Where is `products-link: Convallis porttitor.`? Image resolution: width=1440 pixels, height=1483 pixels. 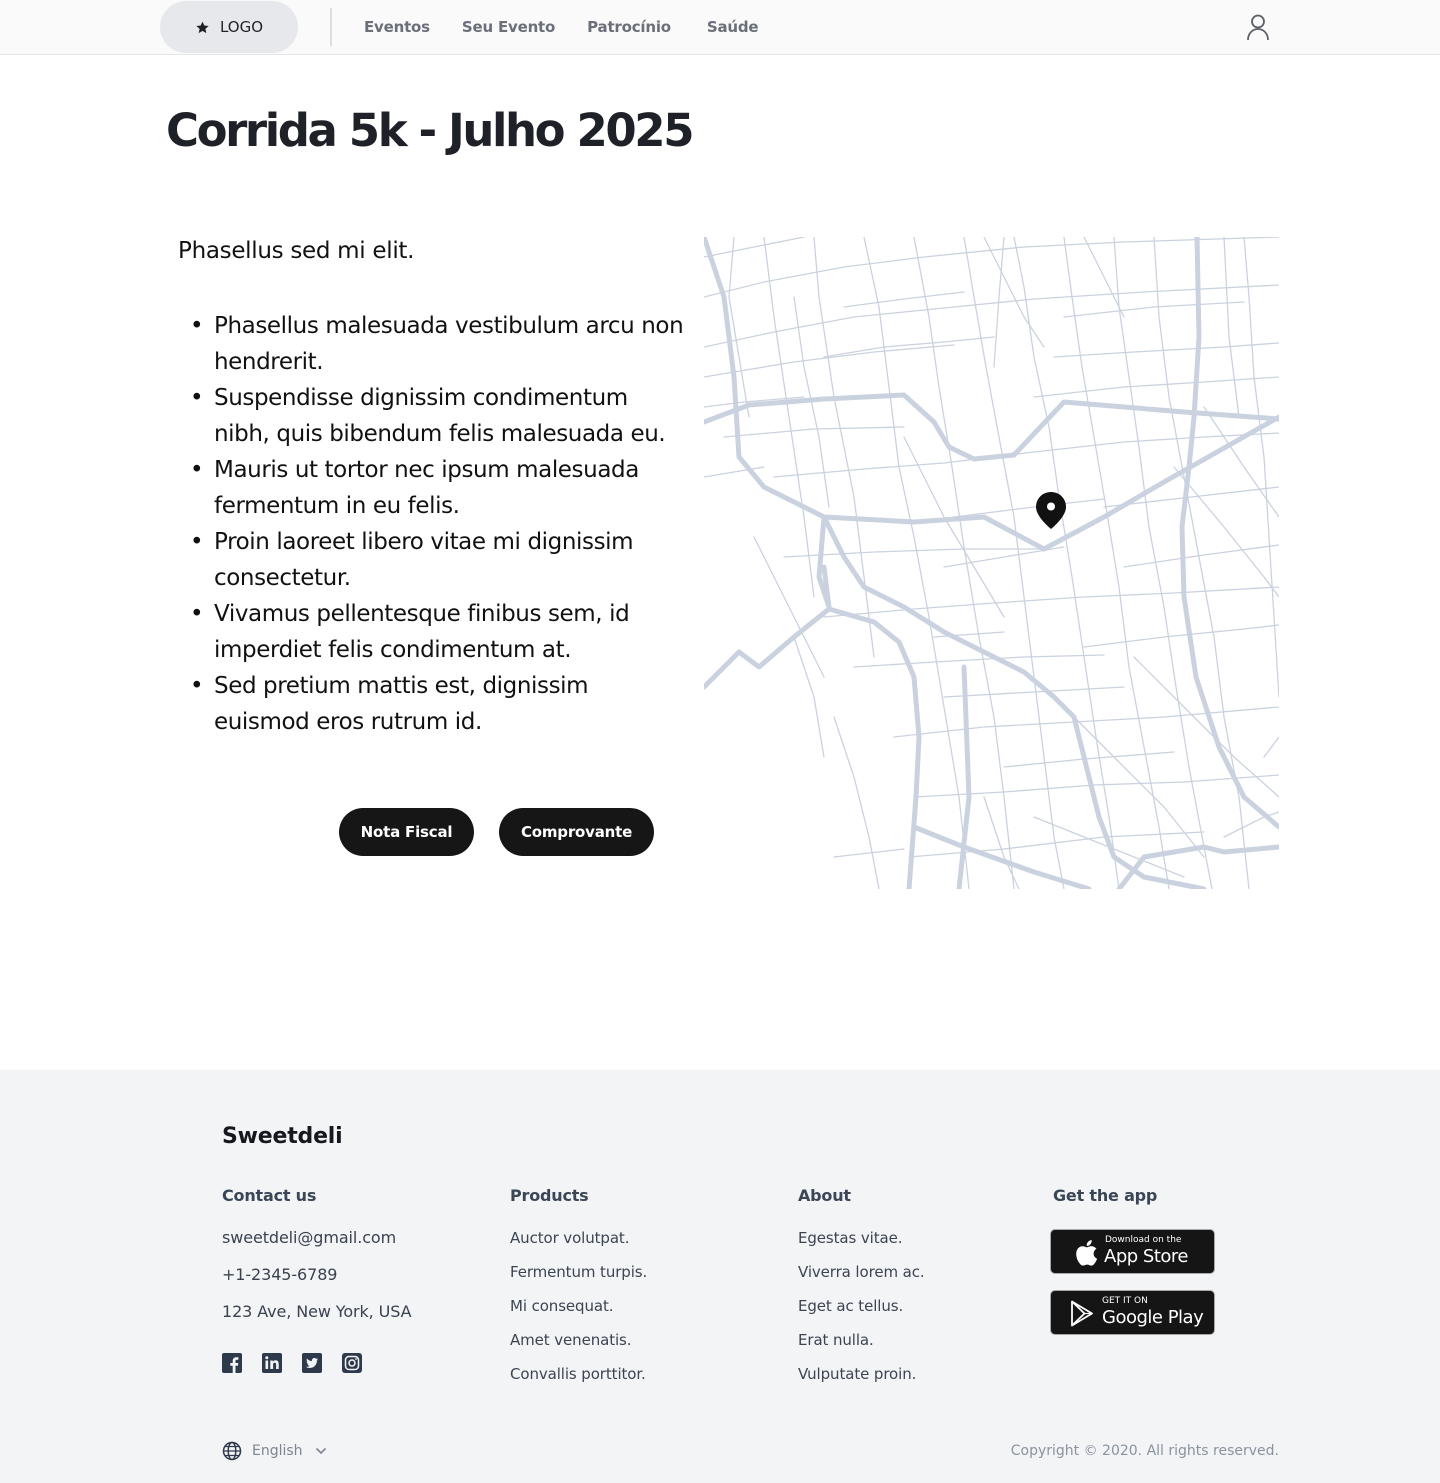
products-link: Convallis porttitor. is located at coordinates (578, 1374).